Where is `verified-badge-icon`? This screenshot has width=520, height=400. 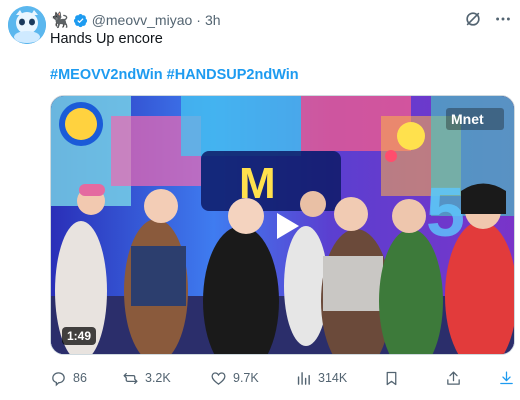
verified-badge-icon is located at coordinates (80, 20).